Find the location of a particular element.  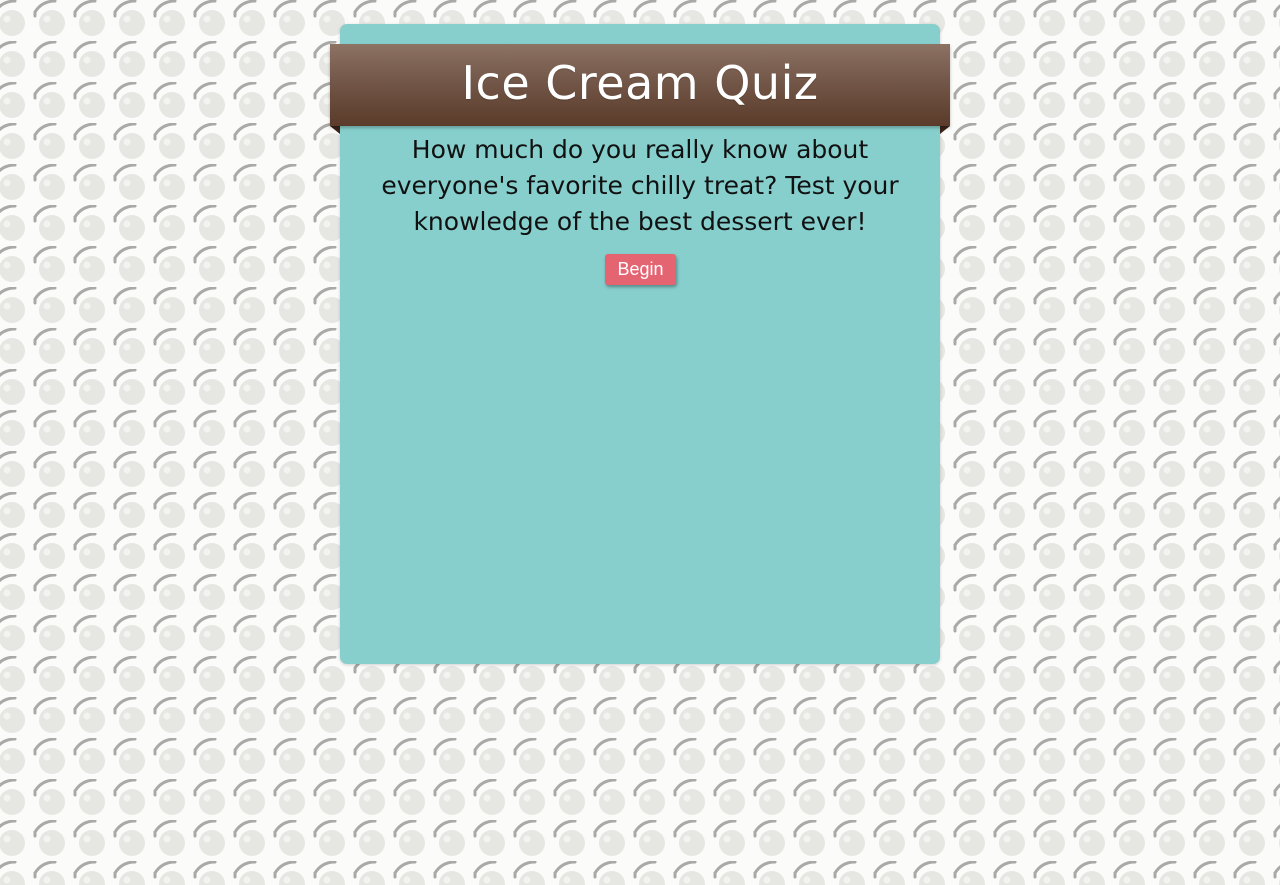

title-ribbon: Ice Cream Quiz is located at coordinates (640, 85).